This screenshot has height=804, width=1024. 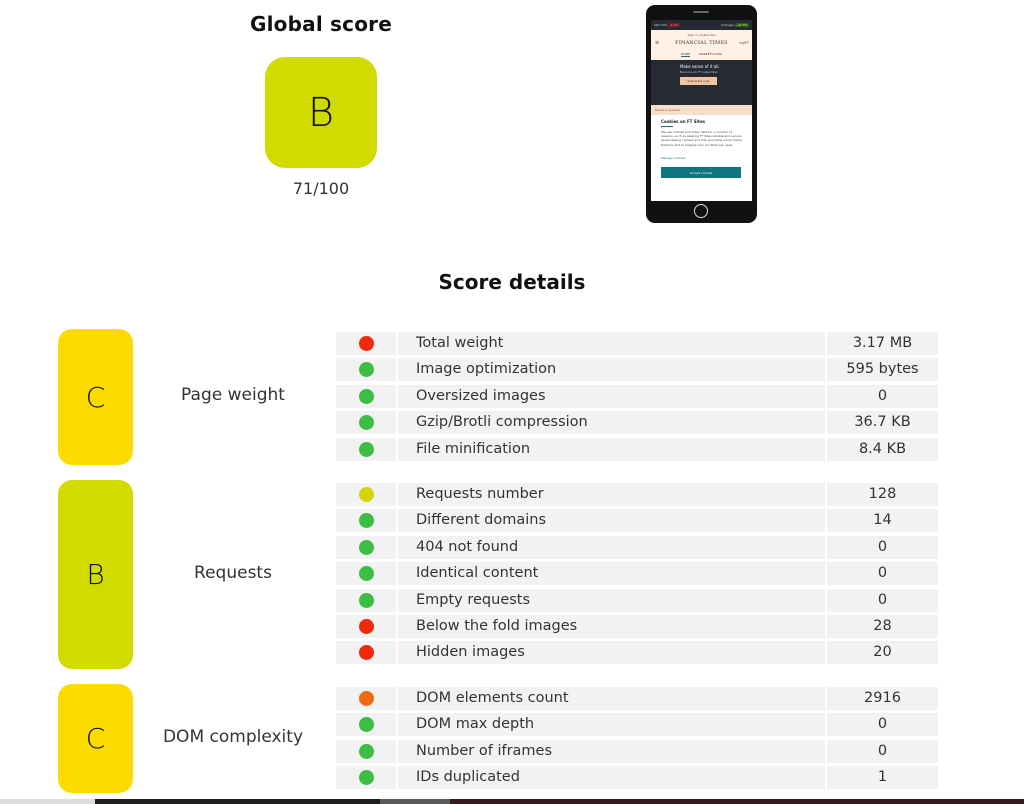 I want to click on metric-row: IDs duplicated 1, so click(x=637, y=777).